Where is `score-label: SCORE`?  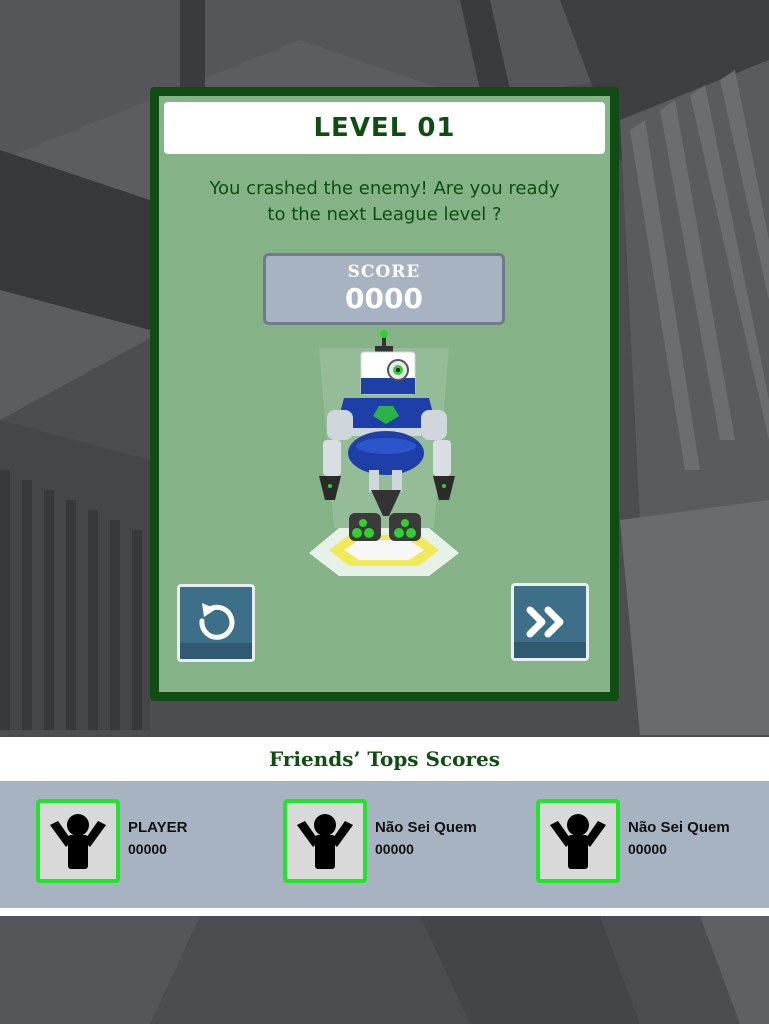
score-label: SCORE is located at coordinates (384, 272).